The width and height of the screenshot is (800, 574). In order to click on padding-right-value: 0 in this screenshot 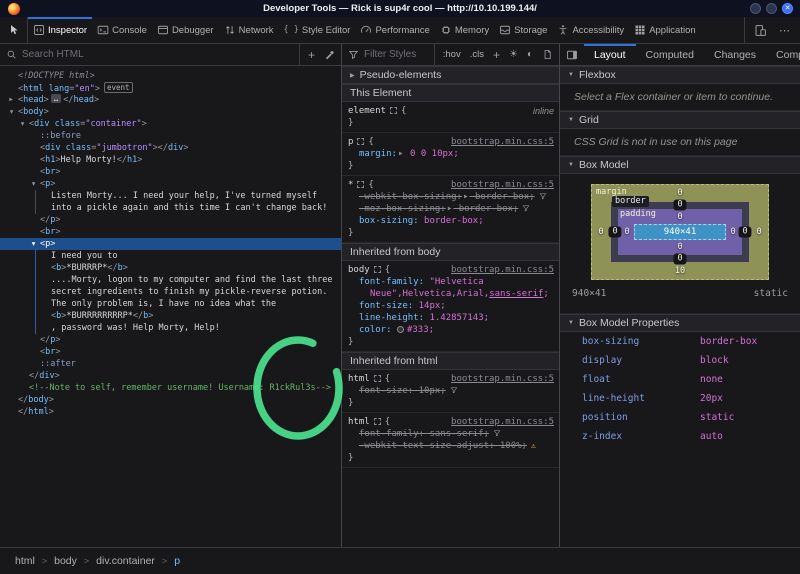, I will do `click(732, 232)`.